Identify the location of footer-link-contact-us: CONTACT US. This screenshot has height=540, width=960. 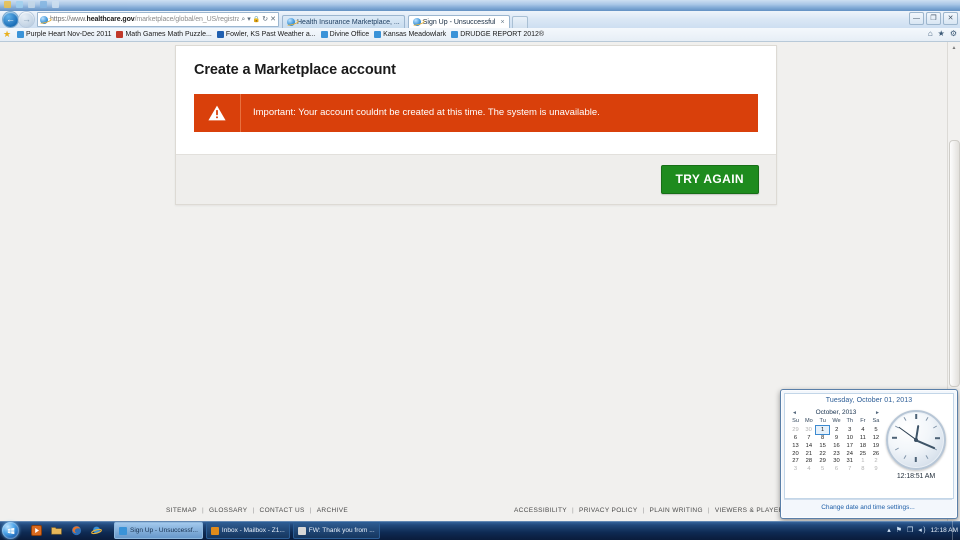
(282, 510).